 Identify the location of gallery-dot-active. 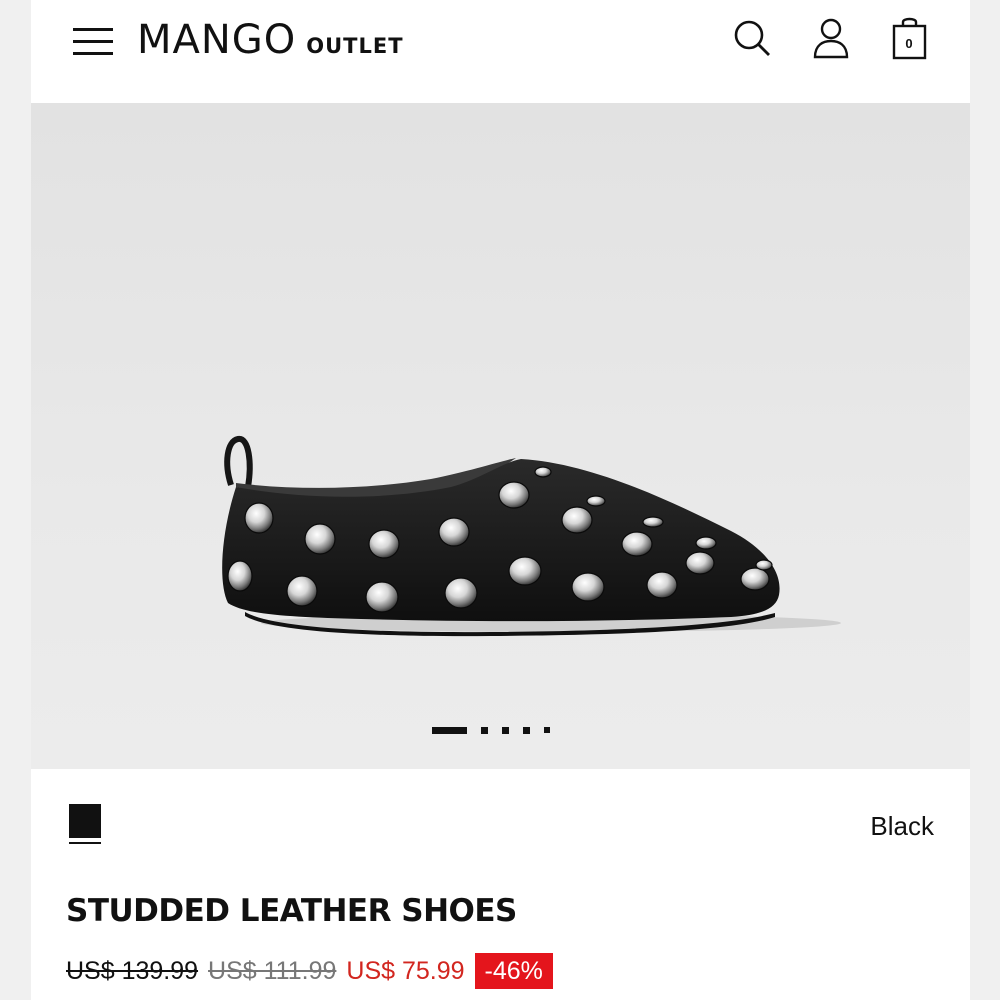
(449, 730).